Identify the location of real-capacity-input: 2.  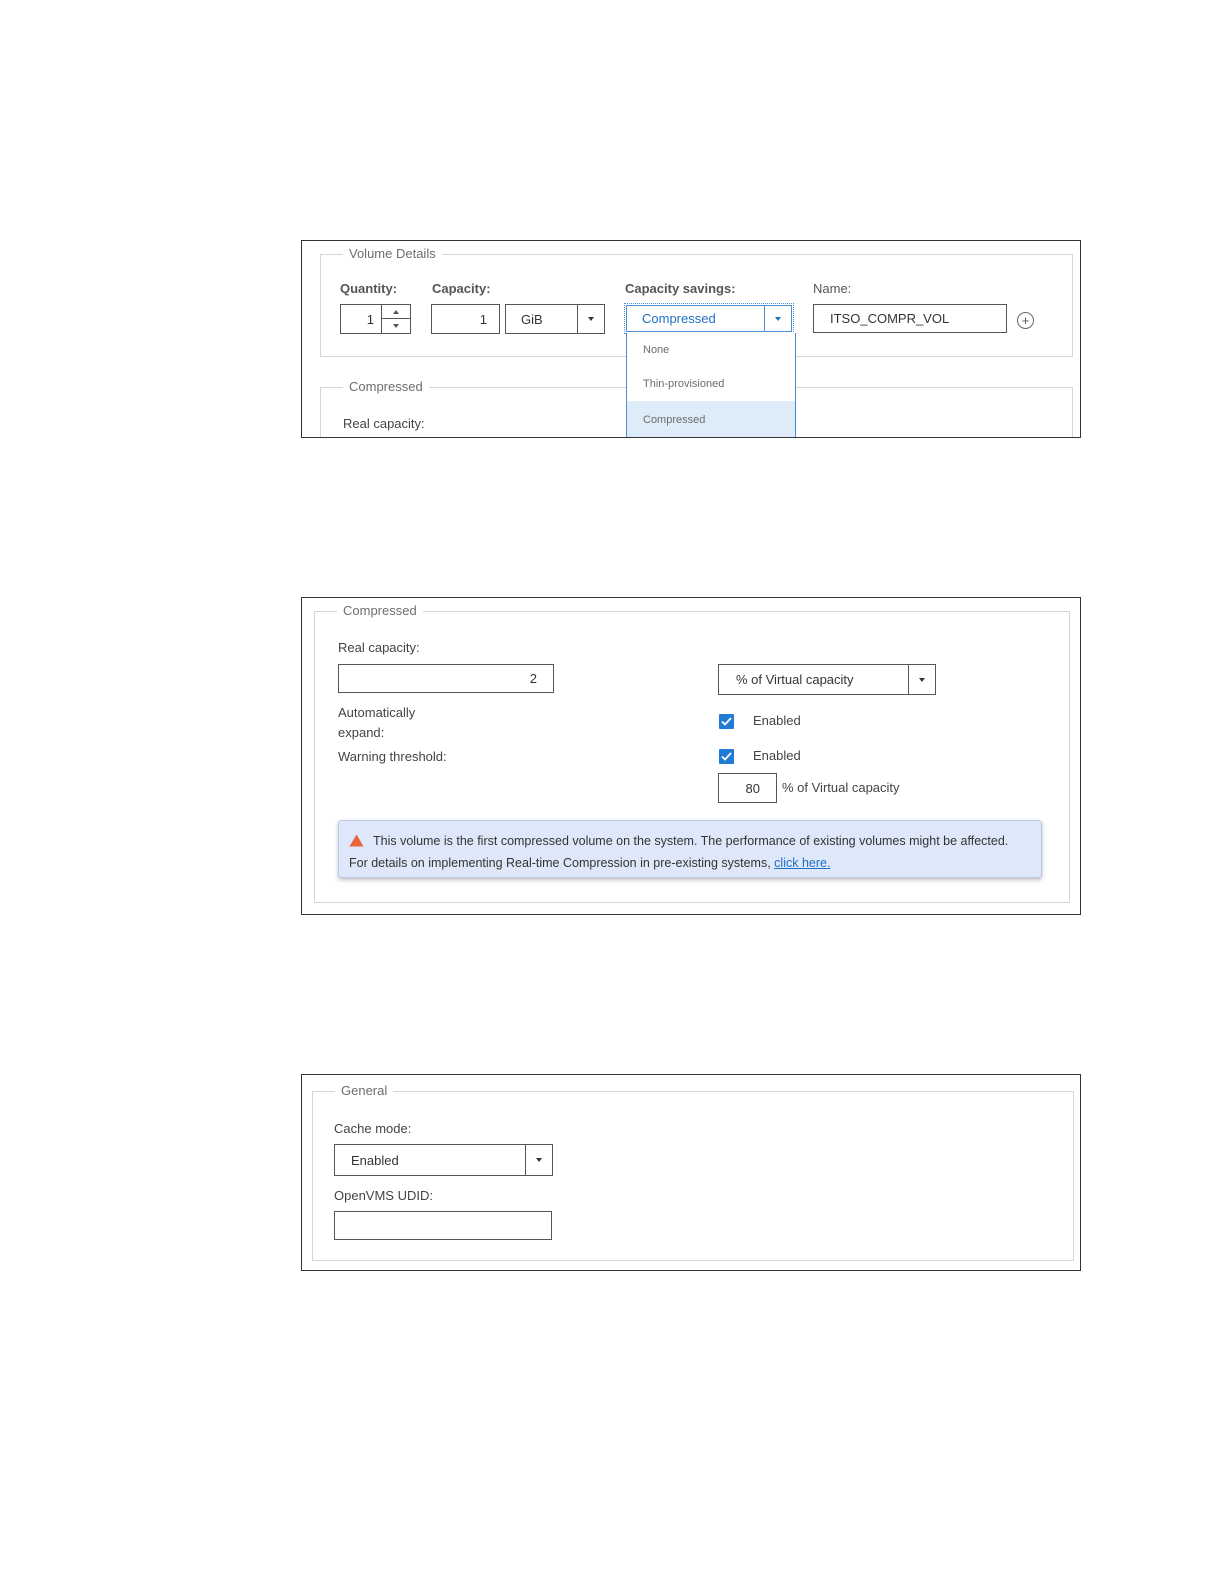
(446, 678).